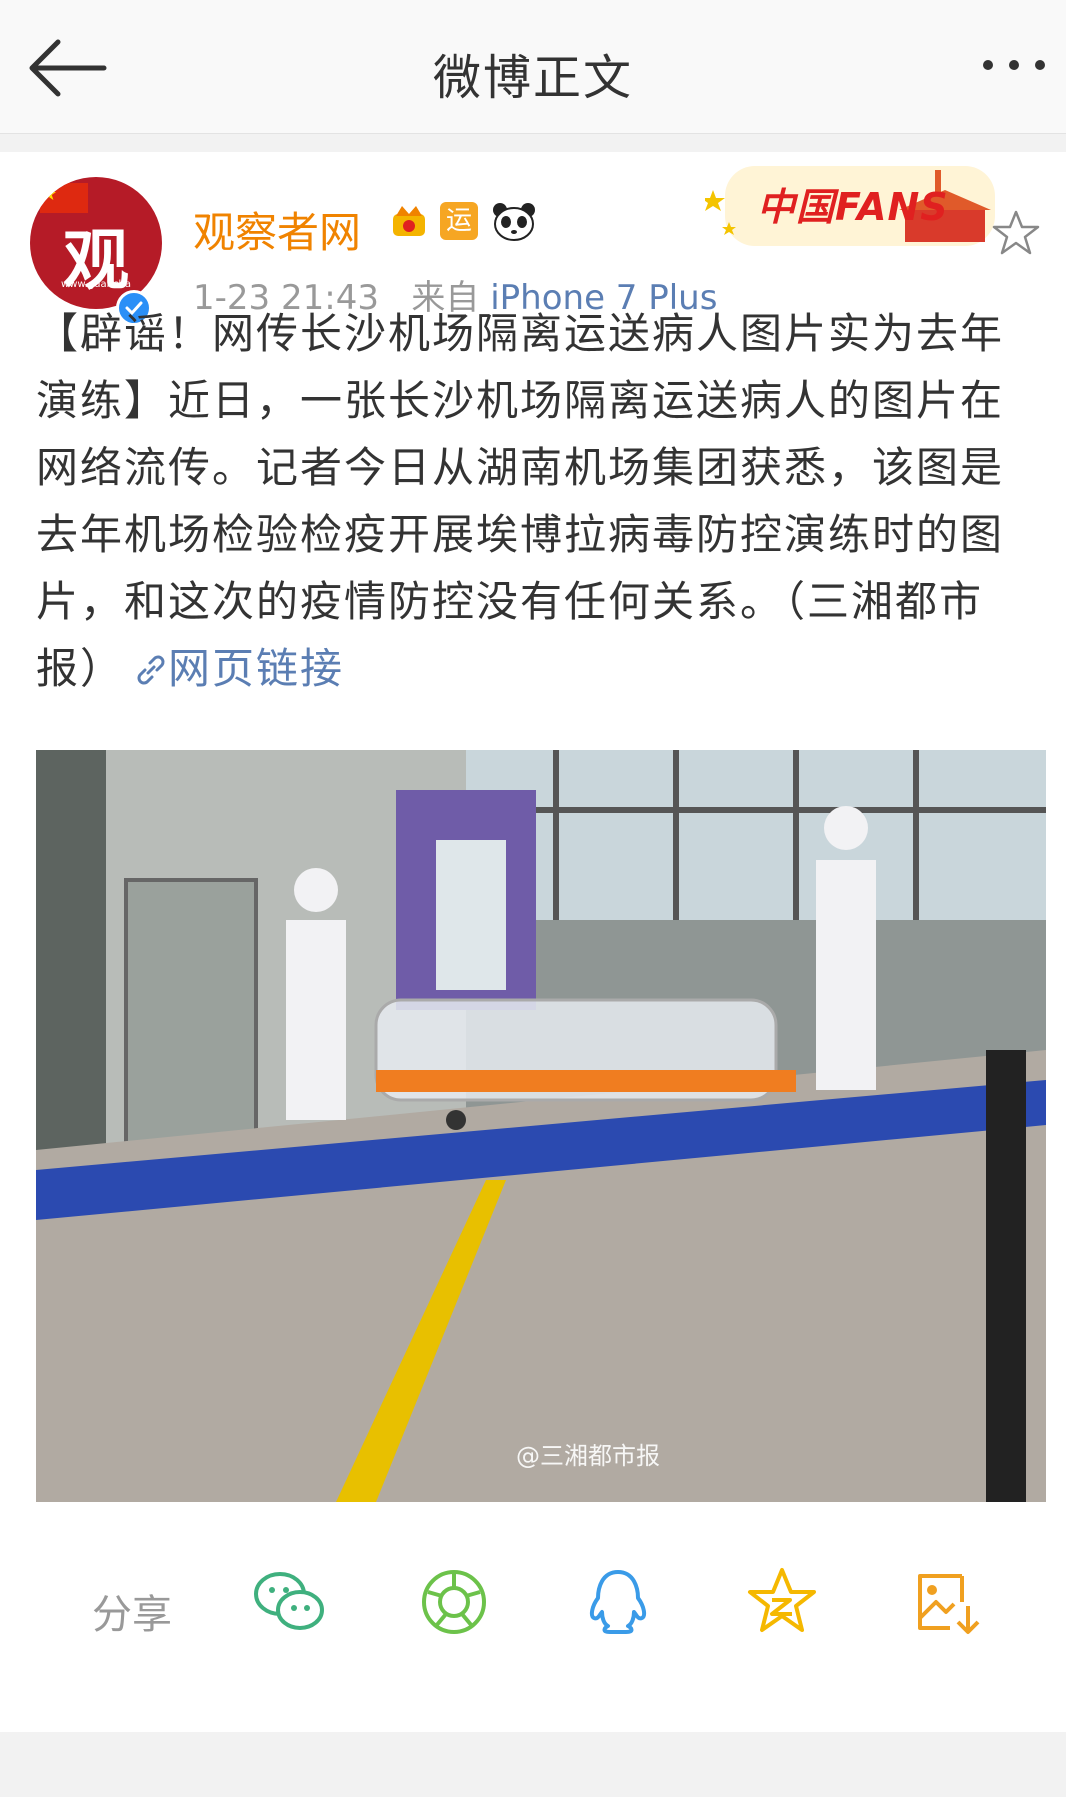  What do you see at coordinates (290, 1602) in the screenshot?
I see `wechat-share-icon` at bounding box center [290, 1602].